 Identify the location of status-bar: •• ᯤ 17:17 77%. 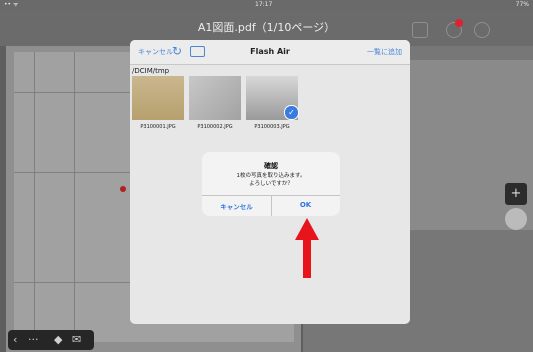
(266, 5).